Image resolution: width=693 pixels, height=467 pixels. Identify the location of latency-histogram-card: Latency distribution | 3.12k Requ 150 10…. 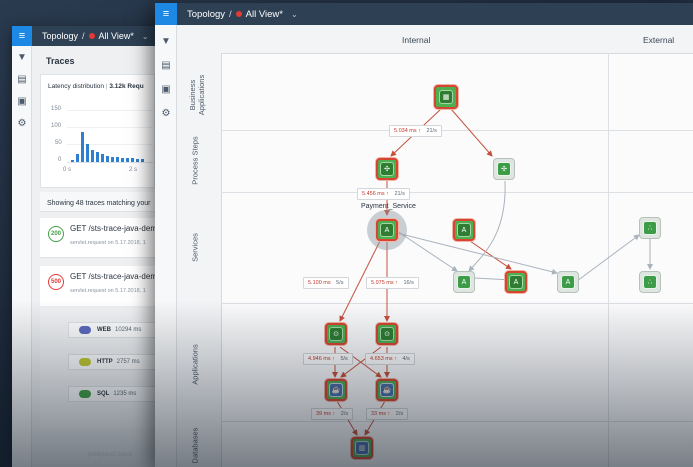
(97, 131).